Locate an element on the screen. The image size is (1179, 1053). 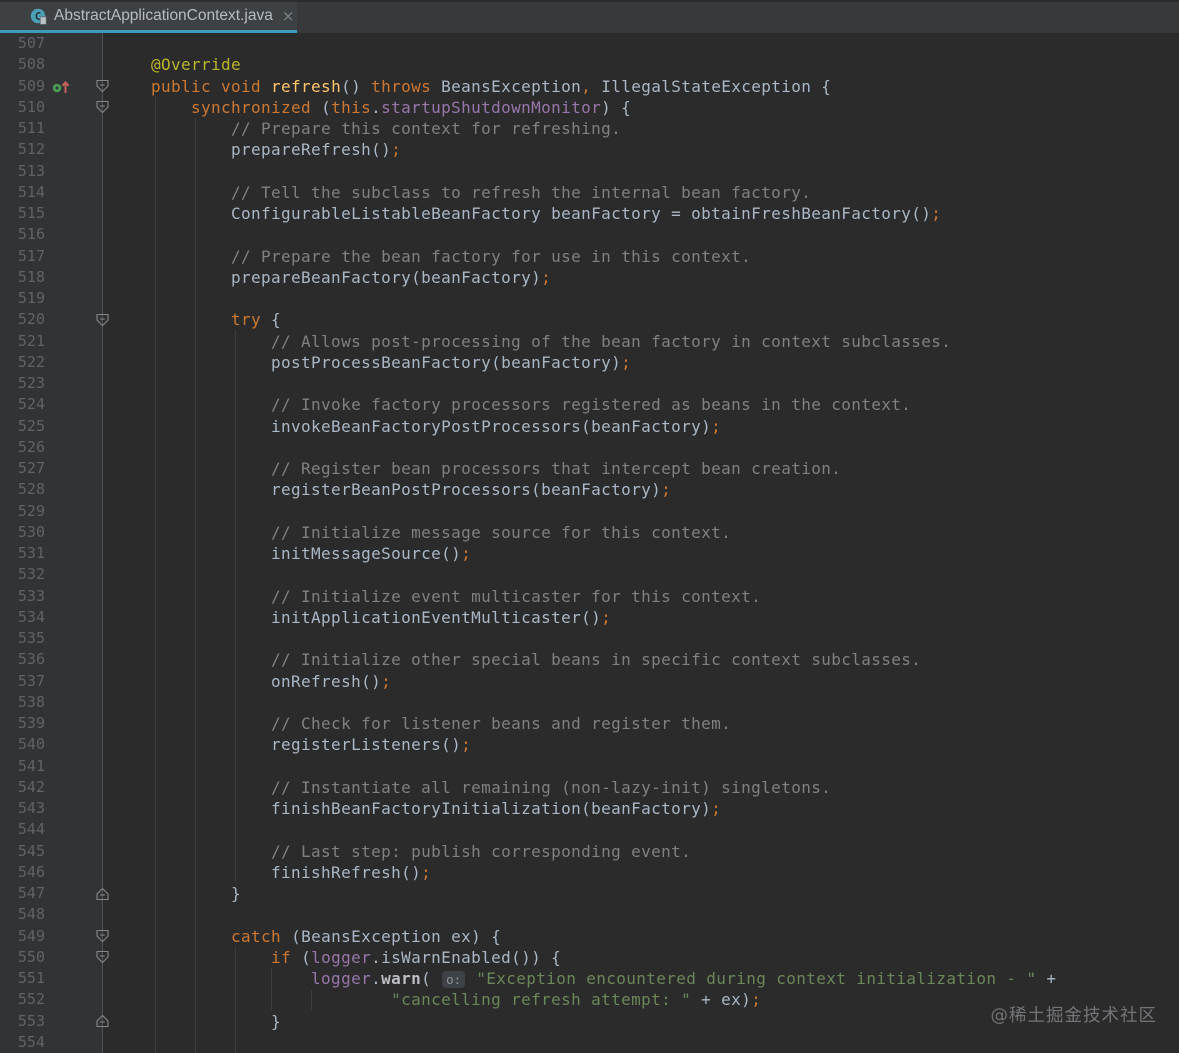
line-number: 525 is located at coordinates (22, 426).